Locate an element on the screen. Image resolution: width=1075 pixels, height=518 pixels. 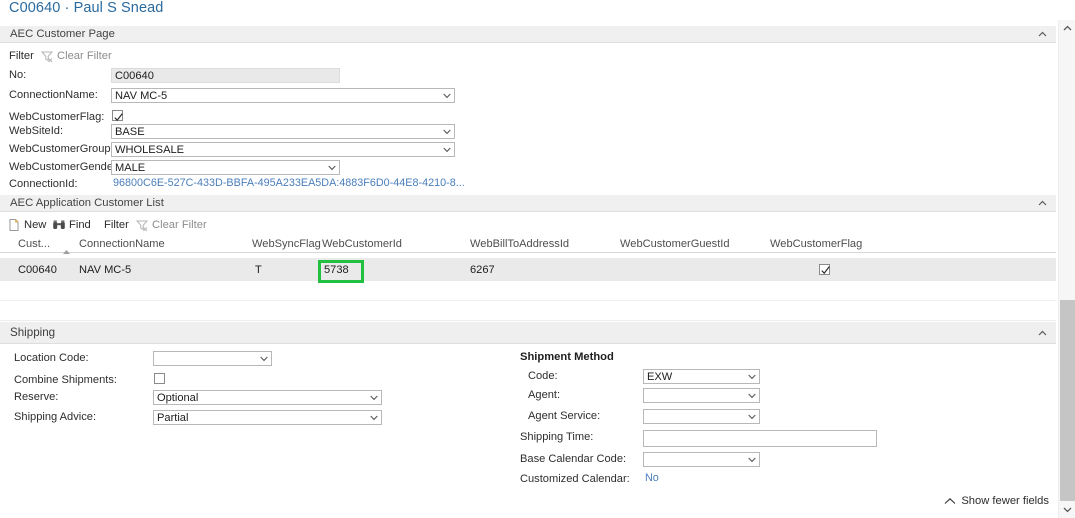
scrollbar-thumb is located at coordinates (1067, 402).